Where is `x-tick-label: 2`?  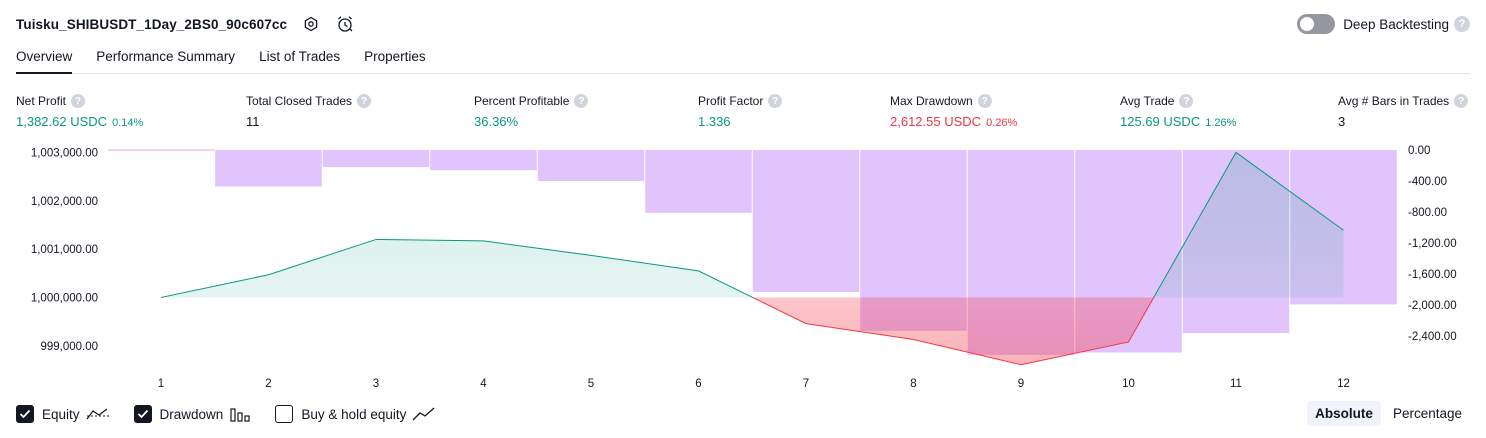
x-tick-label: 2 is located at coordinates (268, 384).